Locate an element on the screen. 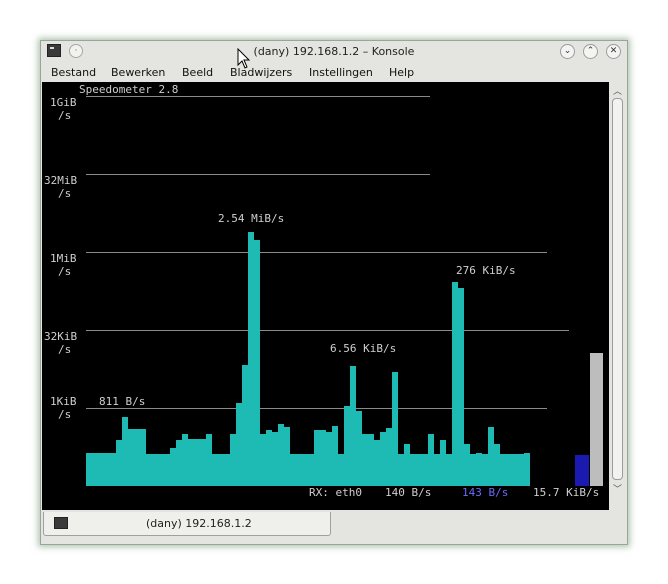 The image size is (668, 584). close-icon: ✕ is located at coordinates (613, 51).